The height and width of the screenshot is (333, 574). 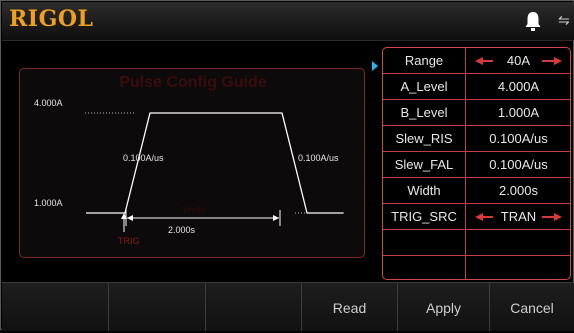 What do you see at coordinates (424, 216) in the screenshot?
I see `param-name: TRIG_SRC` at bounding box center [424, 216].